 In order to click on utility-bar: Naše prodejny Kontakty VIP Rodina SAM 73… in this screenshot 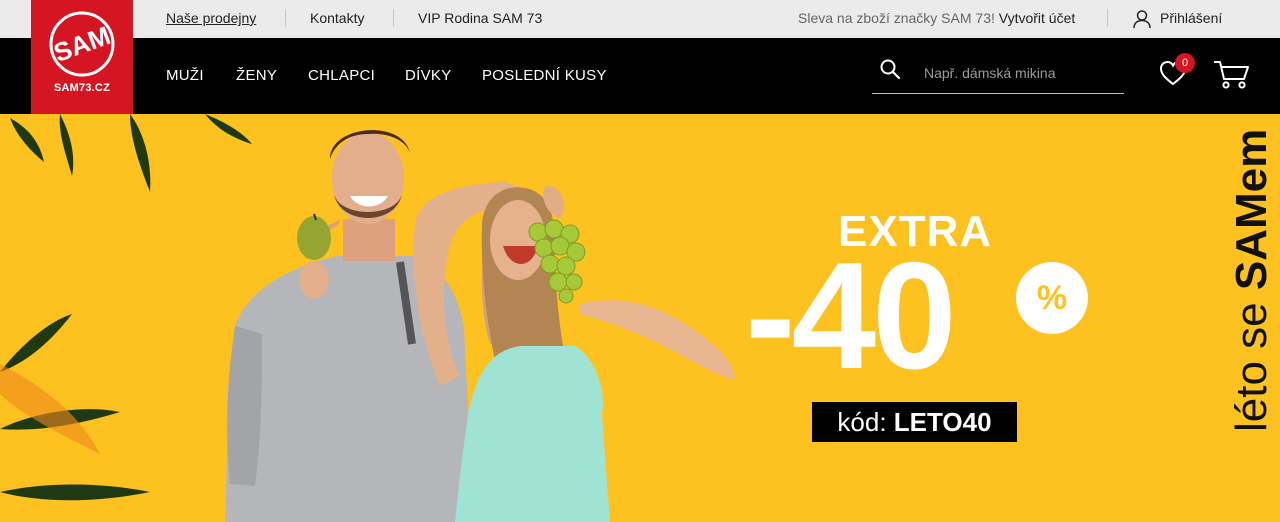, I will do `click(640, 19)`.